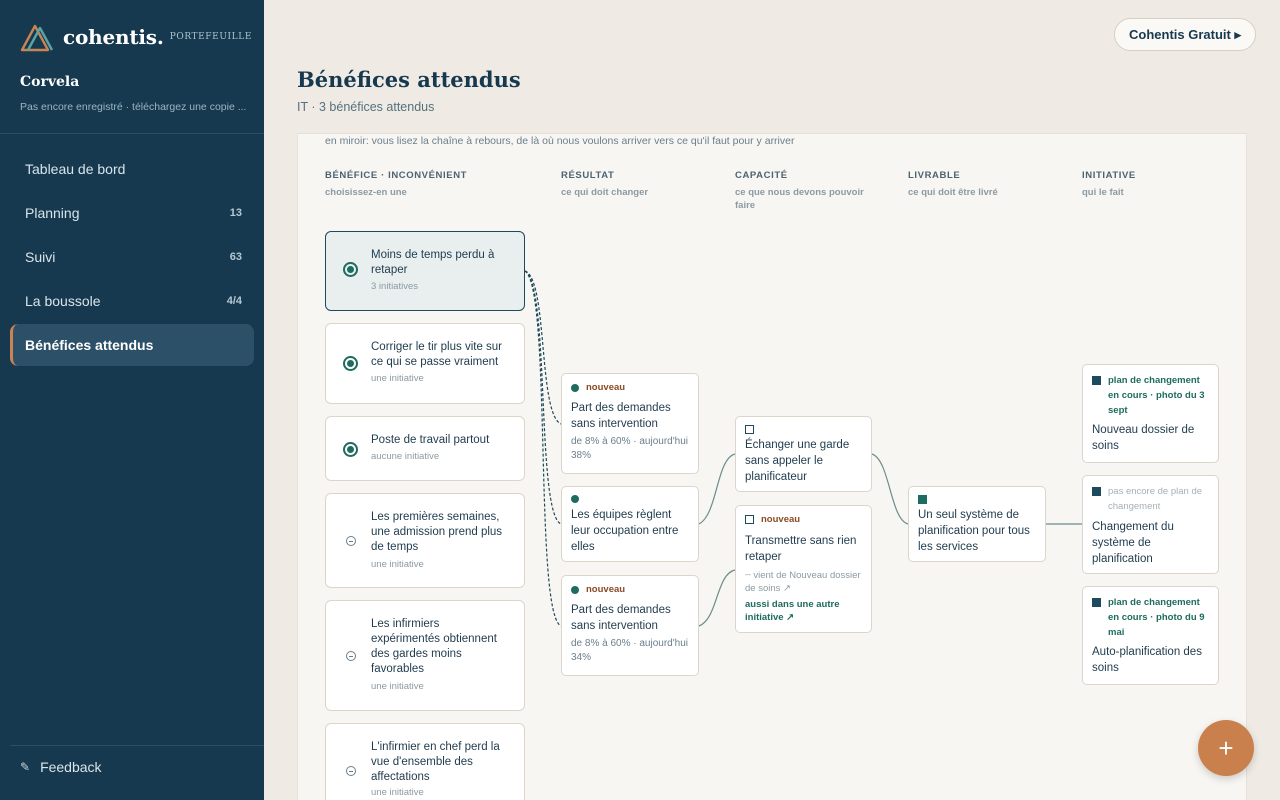  What do you see at coordinates (89, 345) in the screenshot?
I see `sidebar-item-label: Bénéfices attendus` at bounding box center [89, 345].